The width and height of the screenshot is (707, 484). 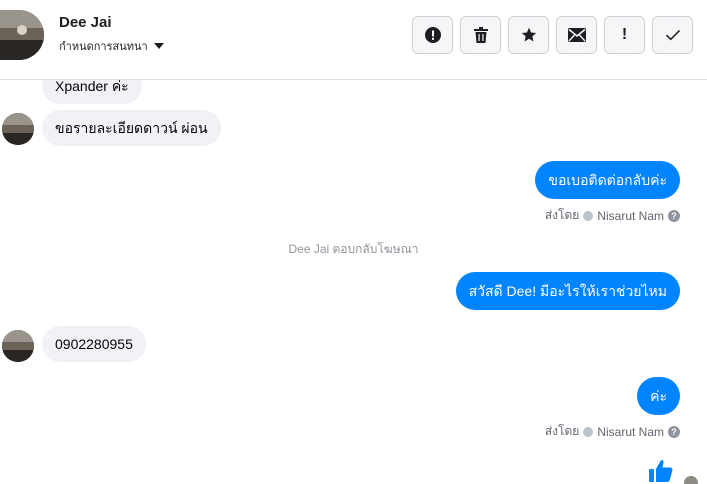 I want to click on system-notice: Dee Jai ตอบกลับโฆษณา, so click(x=353, y=249).